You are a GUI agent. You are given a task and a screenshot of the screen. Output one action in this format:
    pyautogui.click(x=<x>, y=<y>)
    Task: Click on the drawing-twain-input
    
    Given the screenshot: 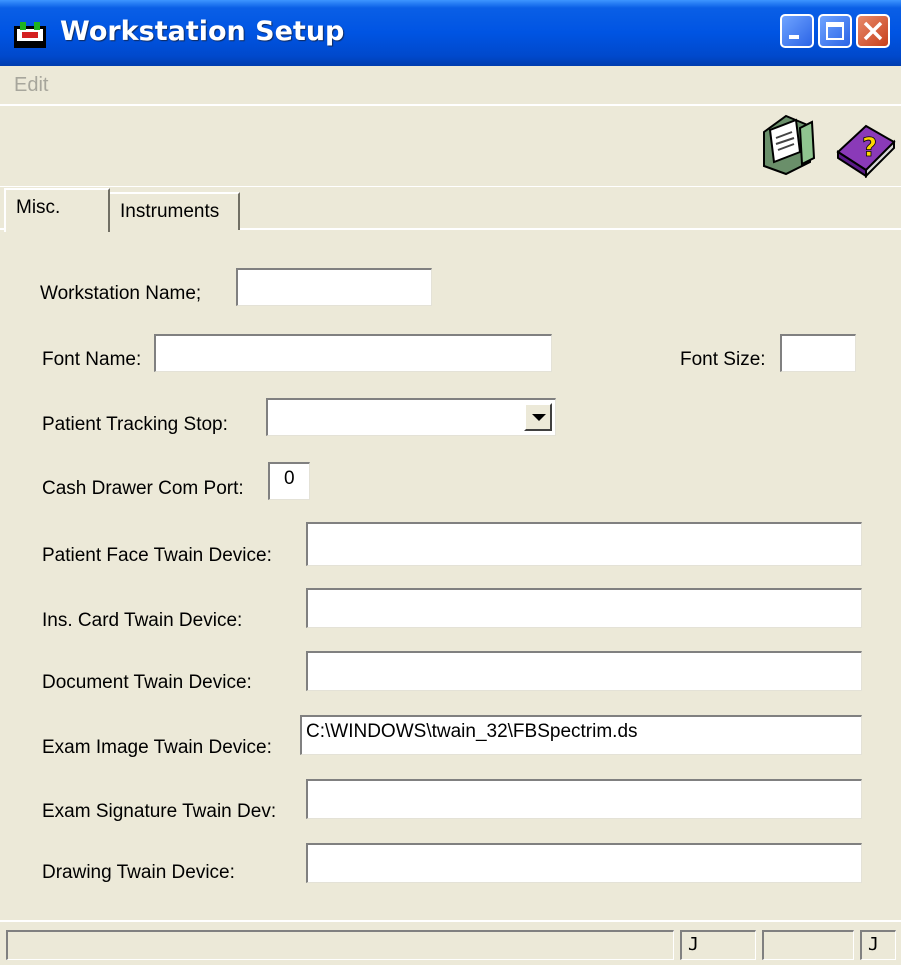 What is the action you would take?
    pyautogui.click(x=584, y=863)
    